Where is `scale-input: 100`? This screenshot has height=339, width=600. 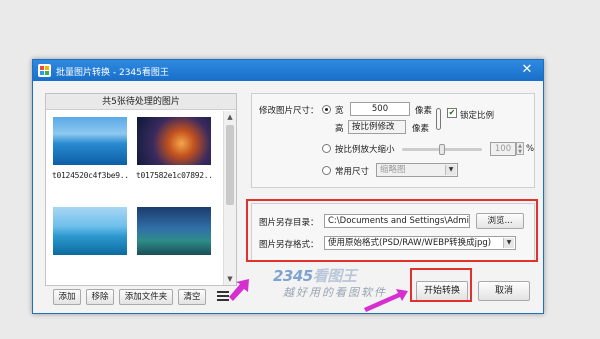
scale-input: 100 is located at coordinates (503, 149).